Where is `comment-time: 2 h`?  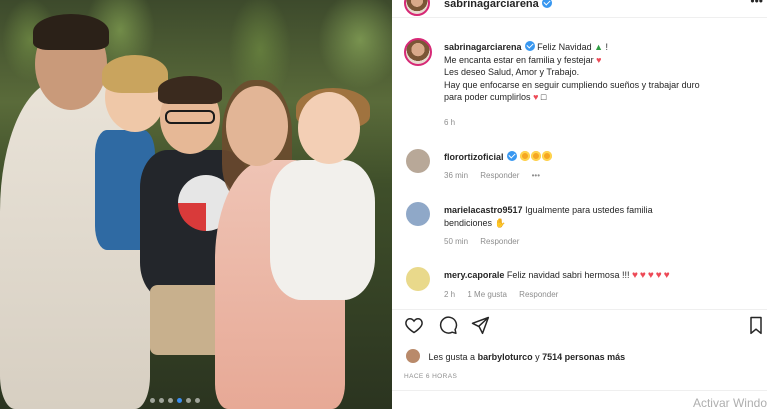
comment-time: 2 h is located at coordinates (450, 294).